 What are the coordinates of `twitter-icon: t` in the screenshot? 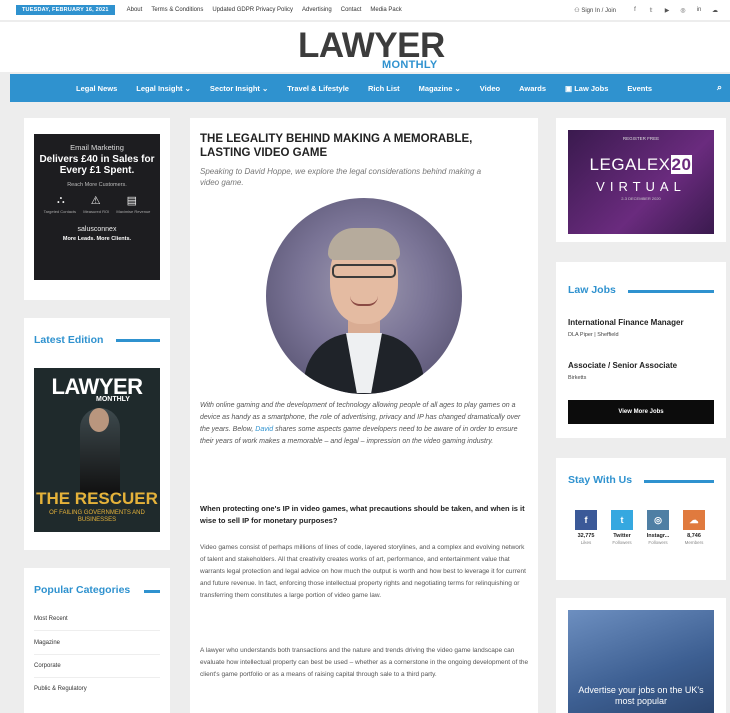 It's located at (622, 520).